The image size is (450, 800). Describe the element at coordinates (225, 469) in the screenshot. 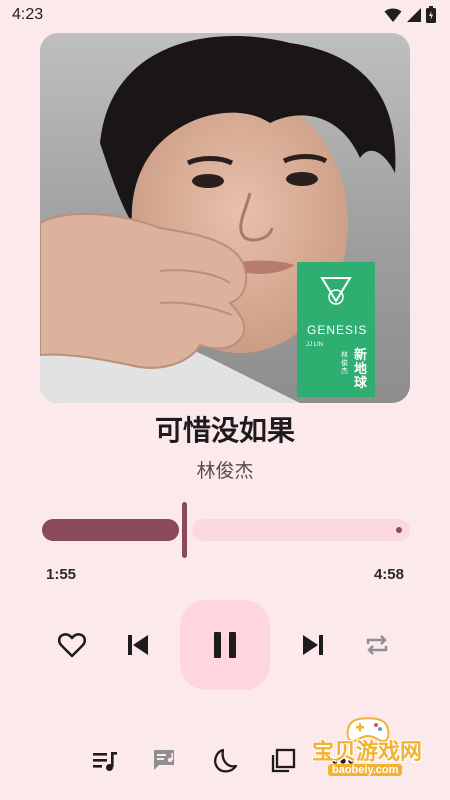

I see `song-artist: 林俊杰` at that location.